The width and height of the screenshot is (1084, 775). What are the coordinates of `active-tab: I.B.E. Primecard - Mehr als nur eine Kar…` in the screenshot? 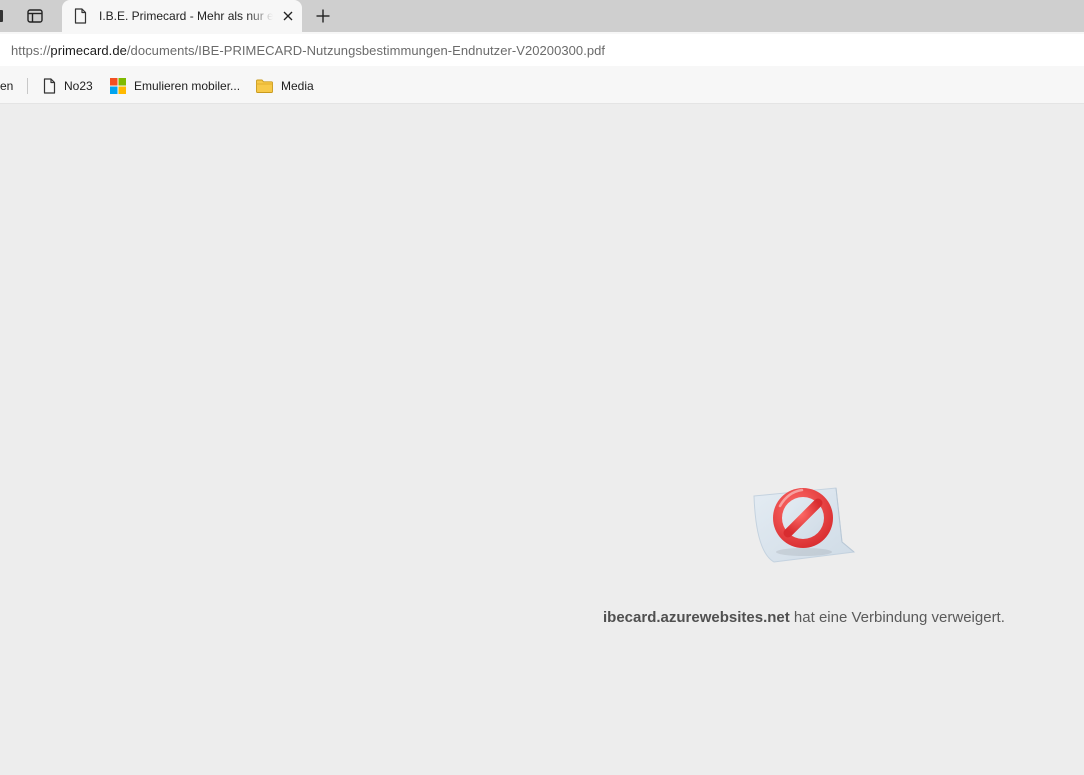 It's located at (182, 16).